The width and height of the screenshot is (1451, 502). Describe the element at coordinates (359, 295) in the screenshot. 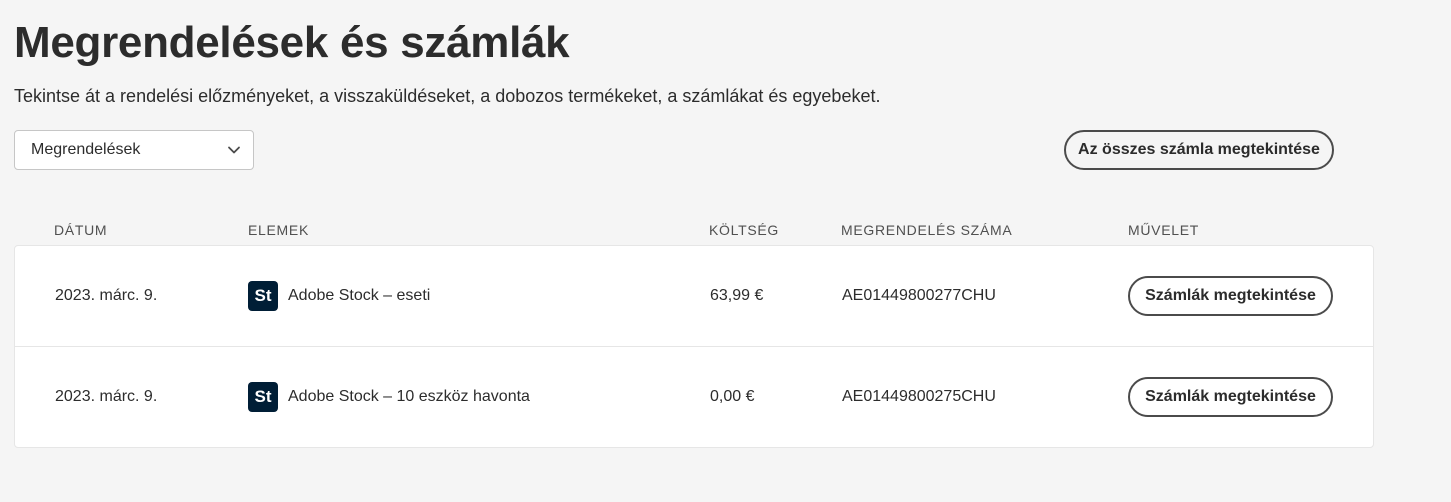

I see `order-item-name: Adobe Stock – eseti` at that location.